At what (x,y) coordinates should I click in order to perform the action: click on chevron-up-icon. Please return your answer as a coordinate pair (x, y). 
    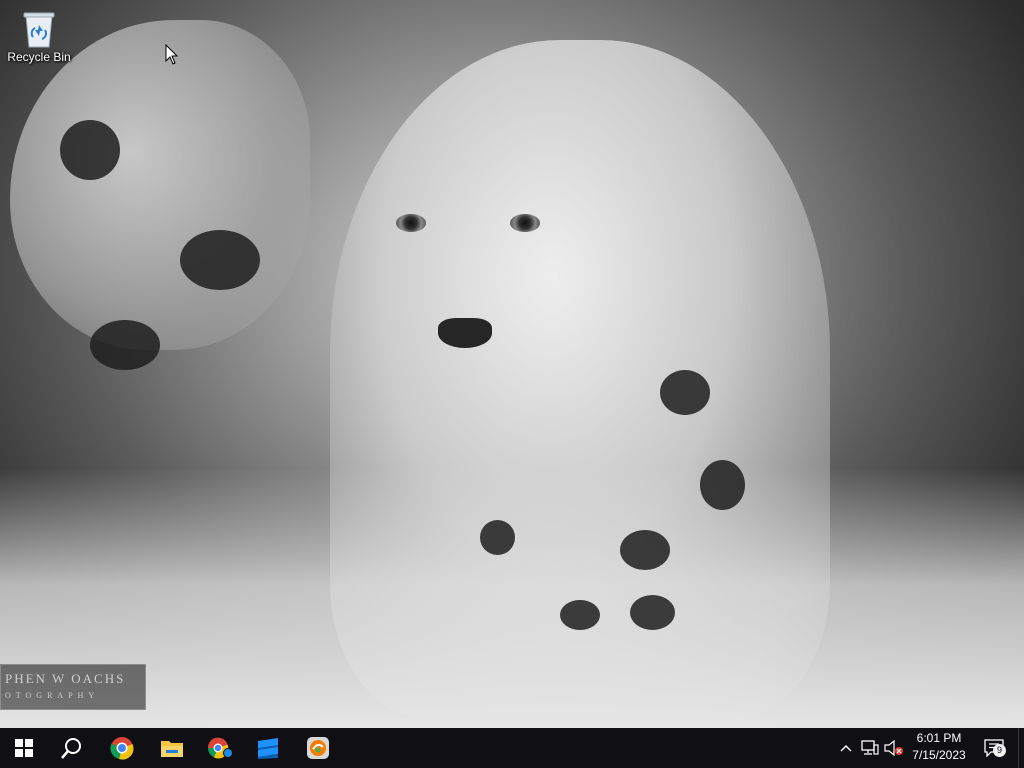
    Looking at the image, I should click on (846, 748).